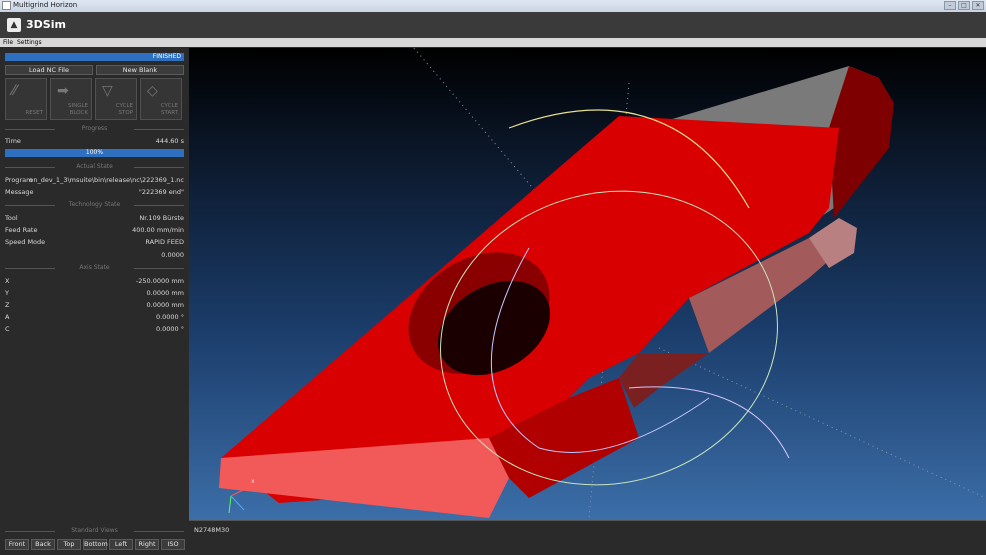 This screenshot has height=555, width=986. What do you see at coordinates (94, 531) in the screenshot?
I see `standard-views-title: Standard Views` at bounding box center [94, 531].